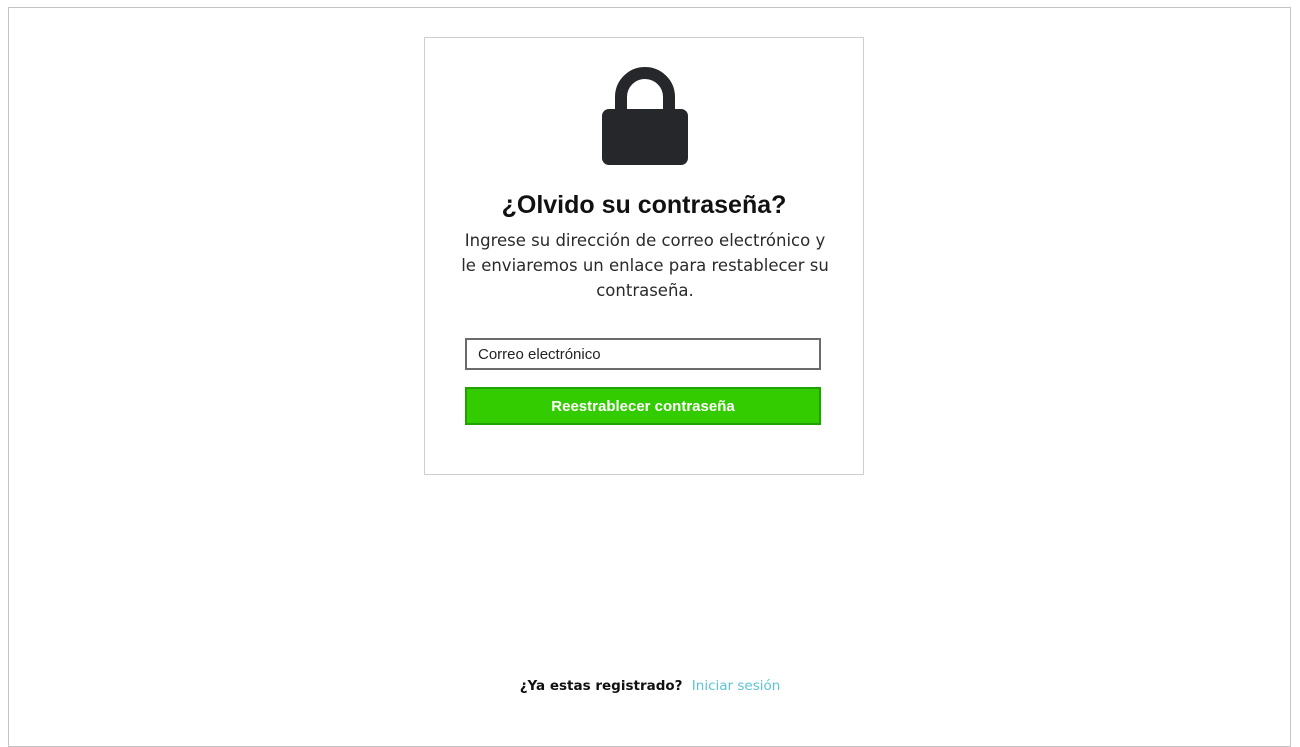 The width and height of the screenshot is (1300, 747). Describe the element at coordinates (644, 205) in the screenshot. I see `page-title: ¿Olvido su contraseña?` at that location.